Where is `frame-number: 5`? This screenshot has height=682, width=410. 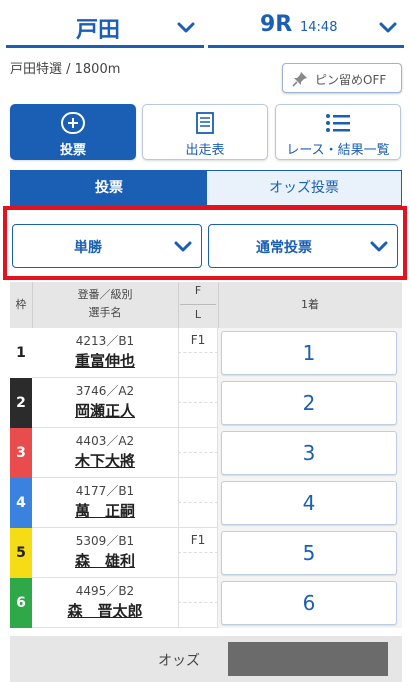 frame-number: 5 is located at coordinates (21, 553).